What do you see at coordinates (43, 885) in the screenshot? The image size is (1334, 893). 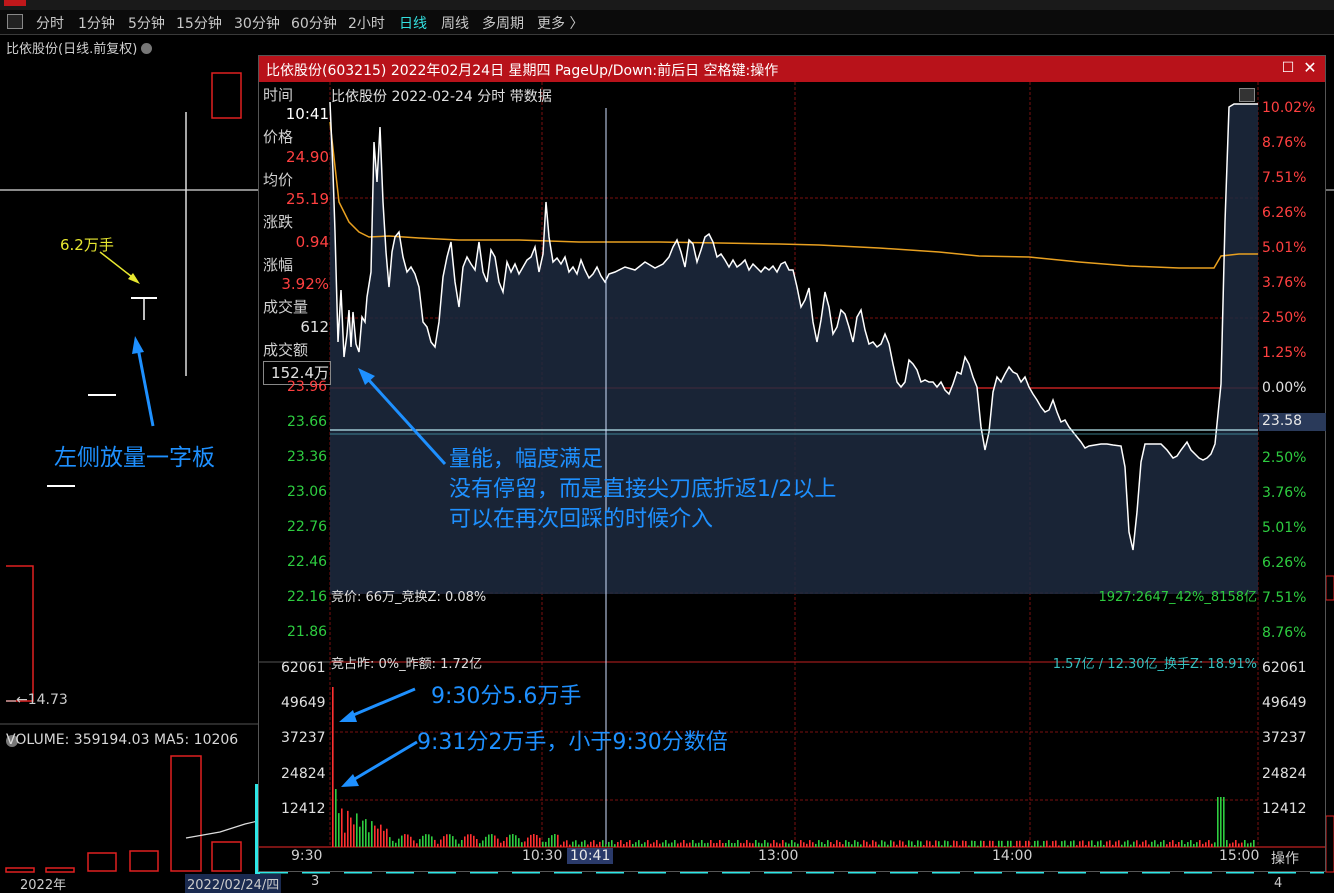 I see `year-label: 2022年` at bounding box center [43, 885].